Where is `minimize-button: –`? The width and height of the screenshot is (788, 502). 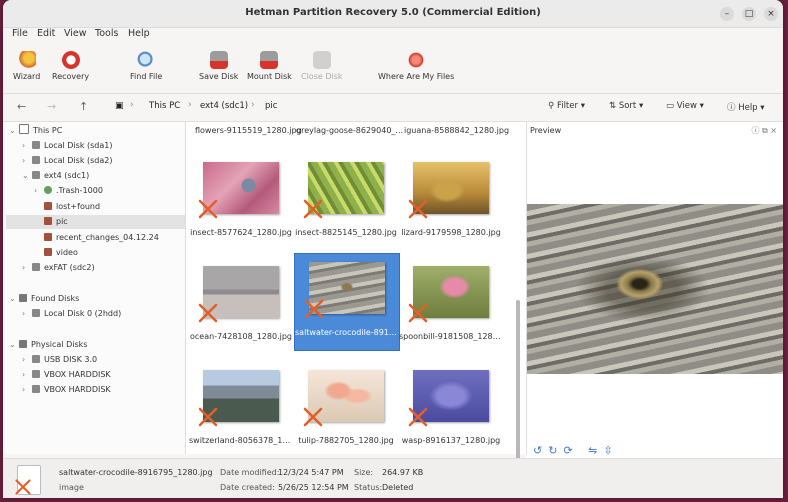 minimize-button: – is located at coordinates (727, 14).